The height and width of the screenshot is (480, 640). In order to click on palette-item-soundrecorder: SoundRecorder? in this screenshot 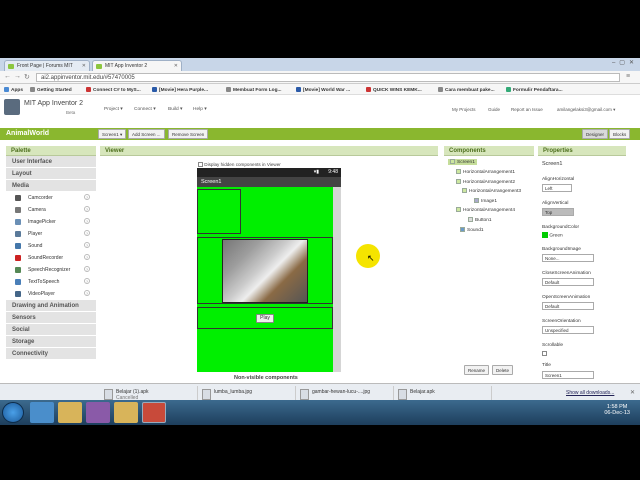, I will do `click(51, 258)`.